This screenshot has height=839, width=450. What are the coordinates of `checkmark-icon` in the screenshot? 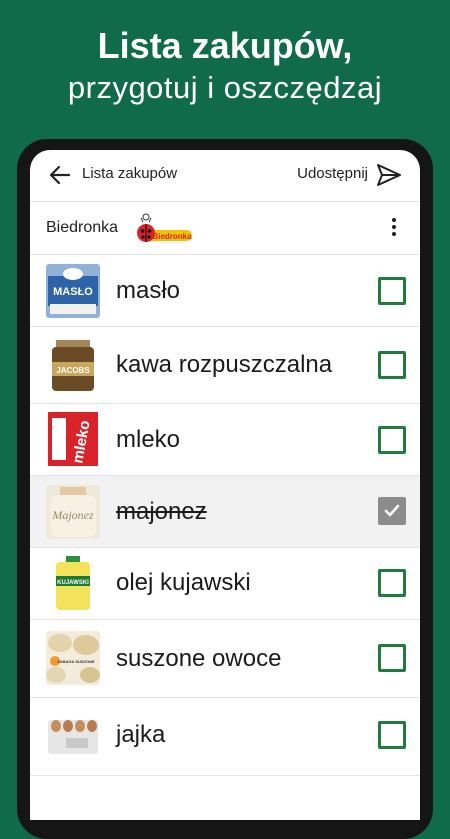 It's located at (392, 510).